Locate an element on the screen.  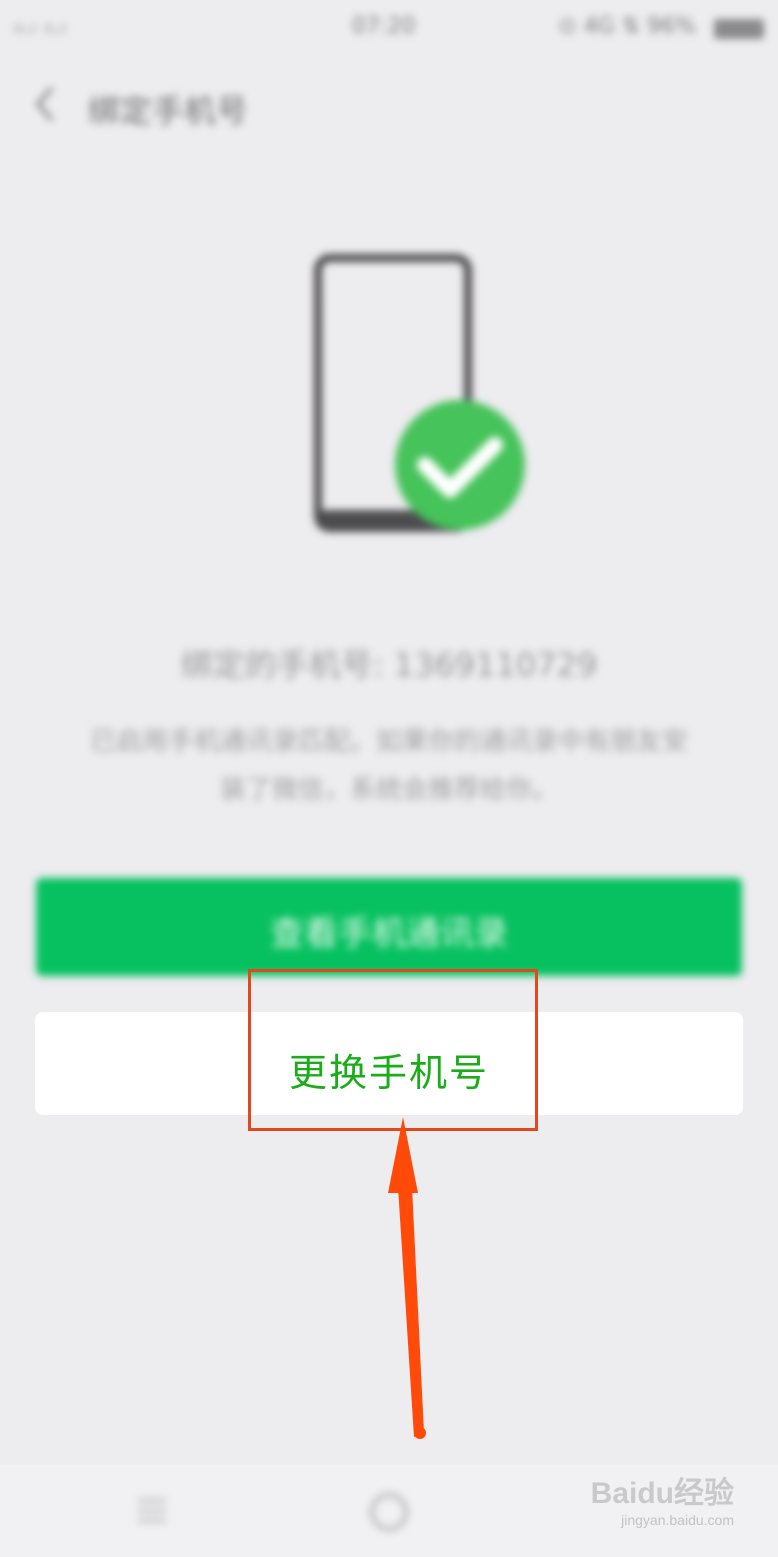
watermark-logo: Baidu经验 is located at coordinates (662, 1493).